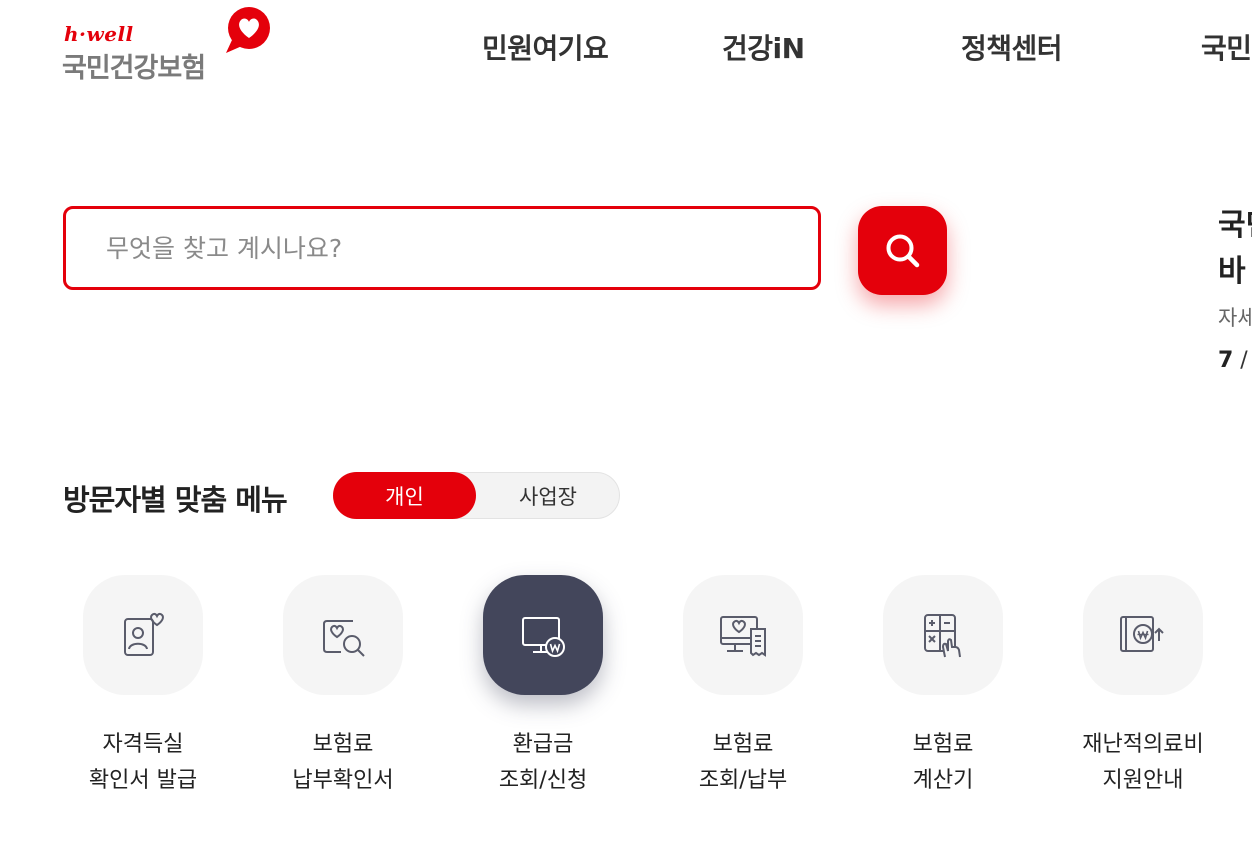 This screenshot has width=1252, height=850. I want to click on menu-label-line1: 재난적의료비, so click(1143, 744).